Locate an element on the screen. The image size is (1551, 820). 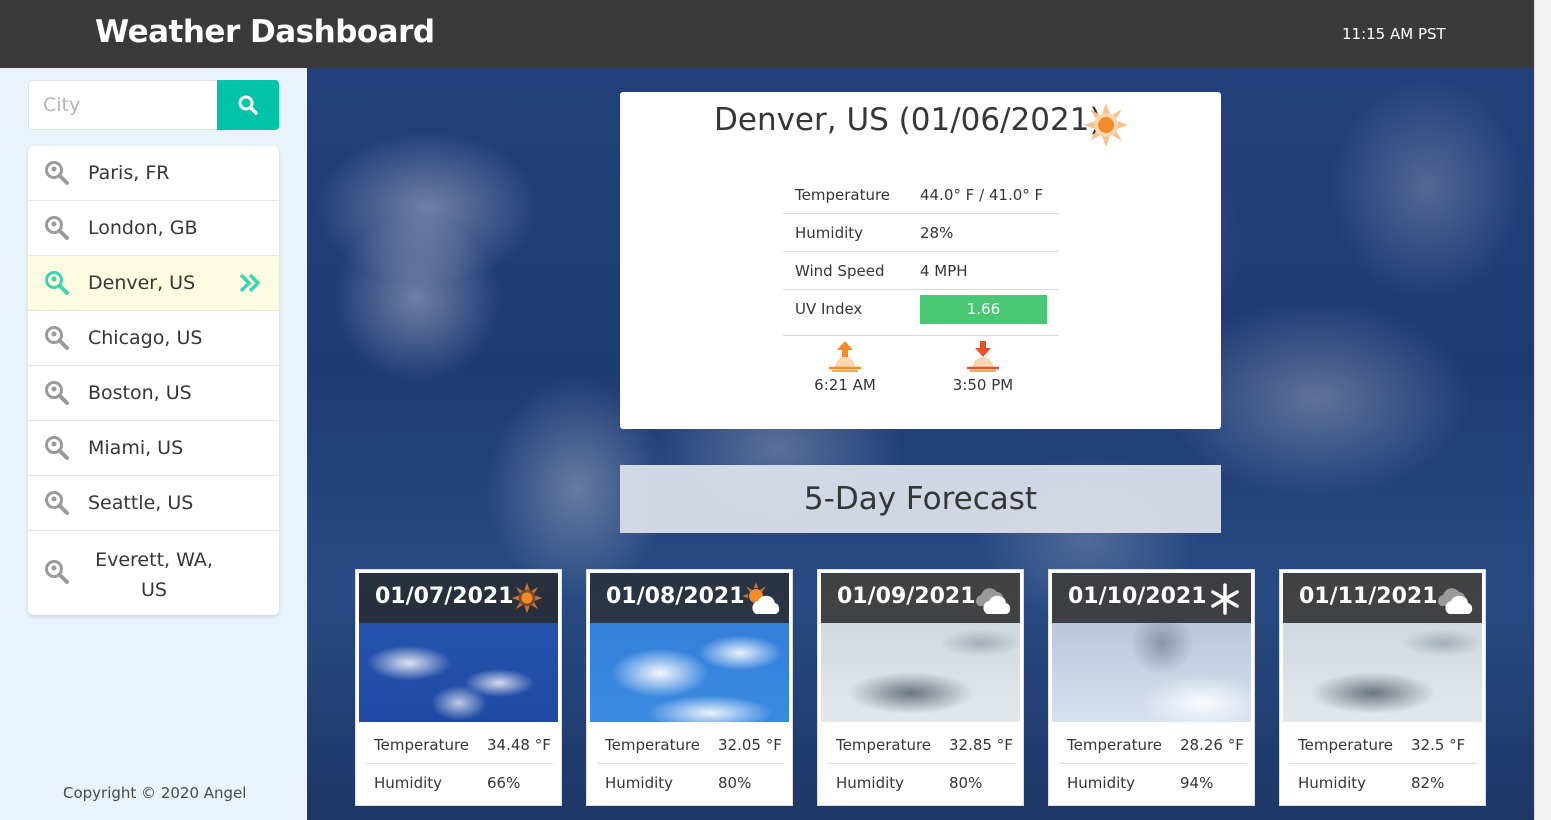
history-item-label: London, GB is located at coordinates (143, 228).